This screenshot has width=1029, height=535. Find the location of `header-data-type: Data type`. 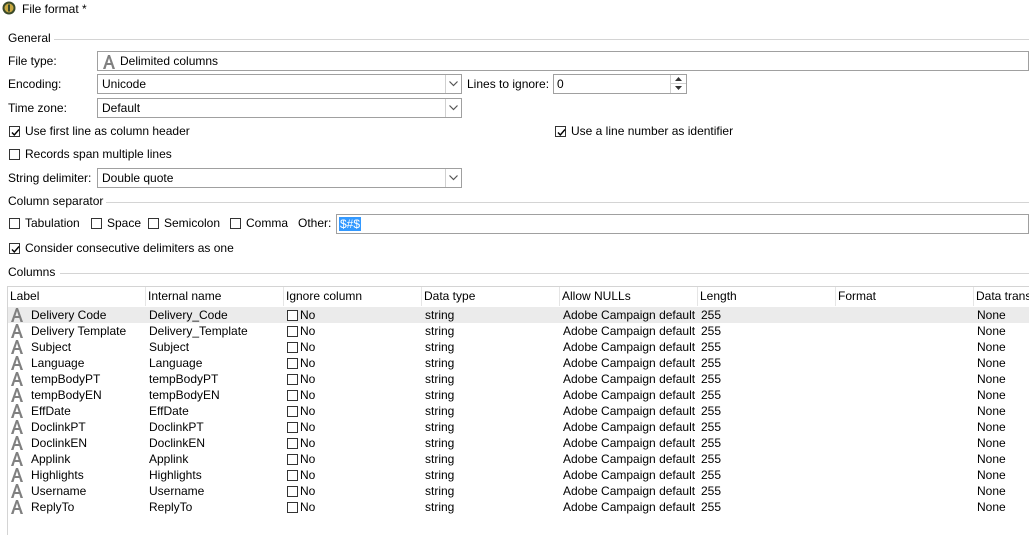

header-data-type: Data type is located at coordinates (491, 296).